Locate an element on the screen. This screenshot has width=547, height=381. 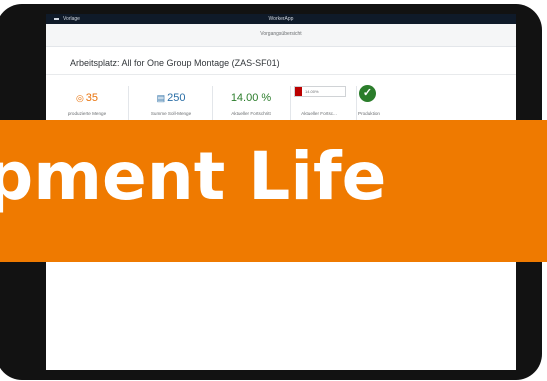
kpi-produced-value-row: ◎ 35 is located at coordinates (87, 98).